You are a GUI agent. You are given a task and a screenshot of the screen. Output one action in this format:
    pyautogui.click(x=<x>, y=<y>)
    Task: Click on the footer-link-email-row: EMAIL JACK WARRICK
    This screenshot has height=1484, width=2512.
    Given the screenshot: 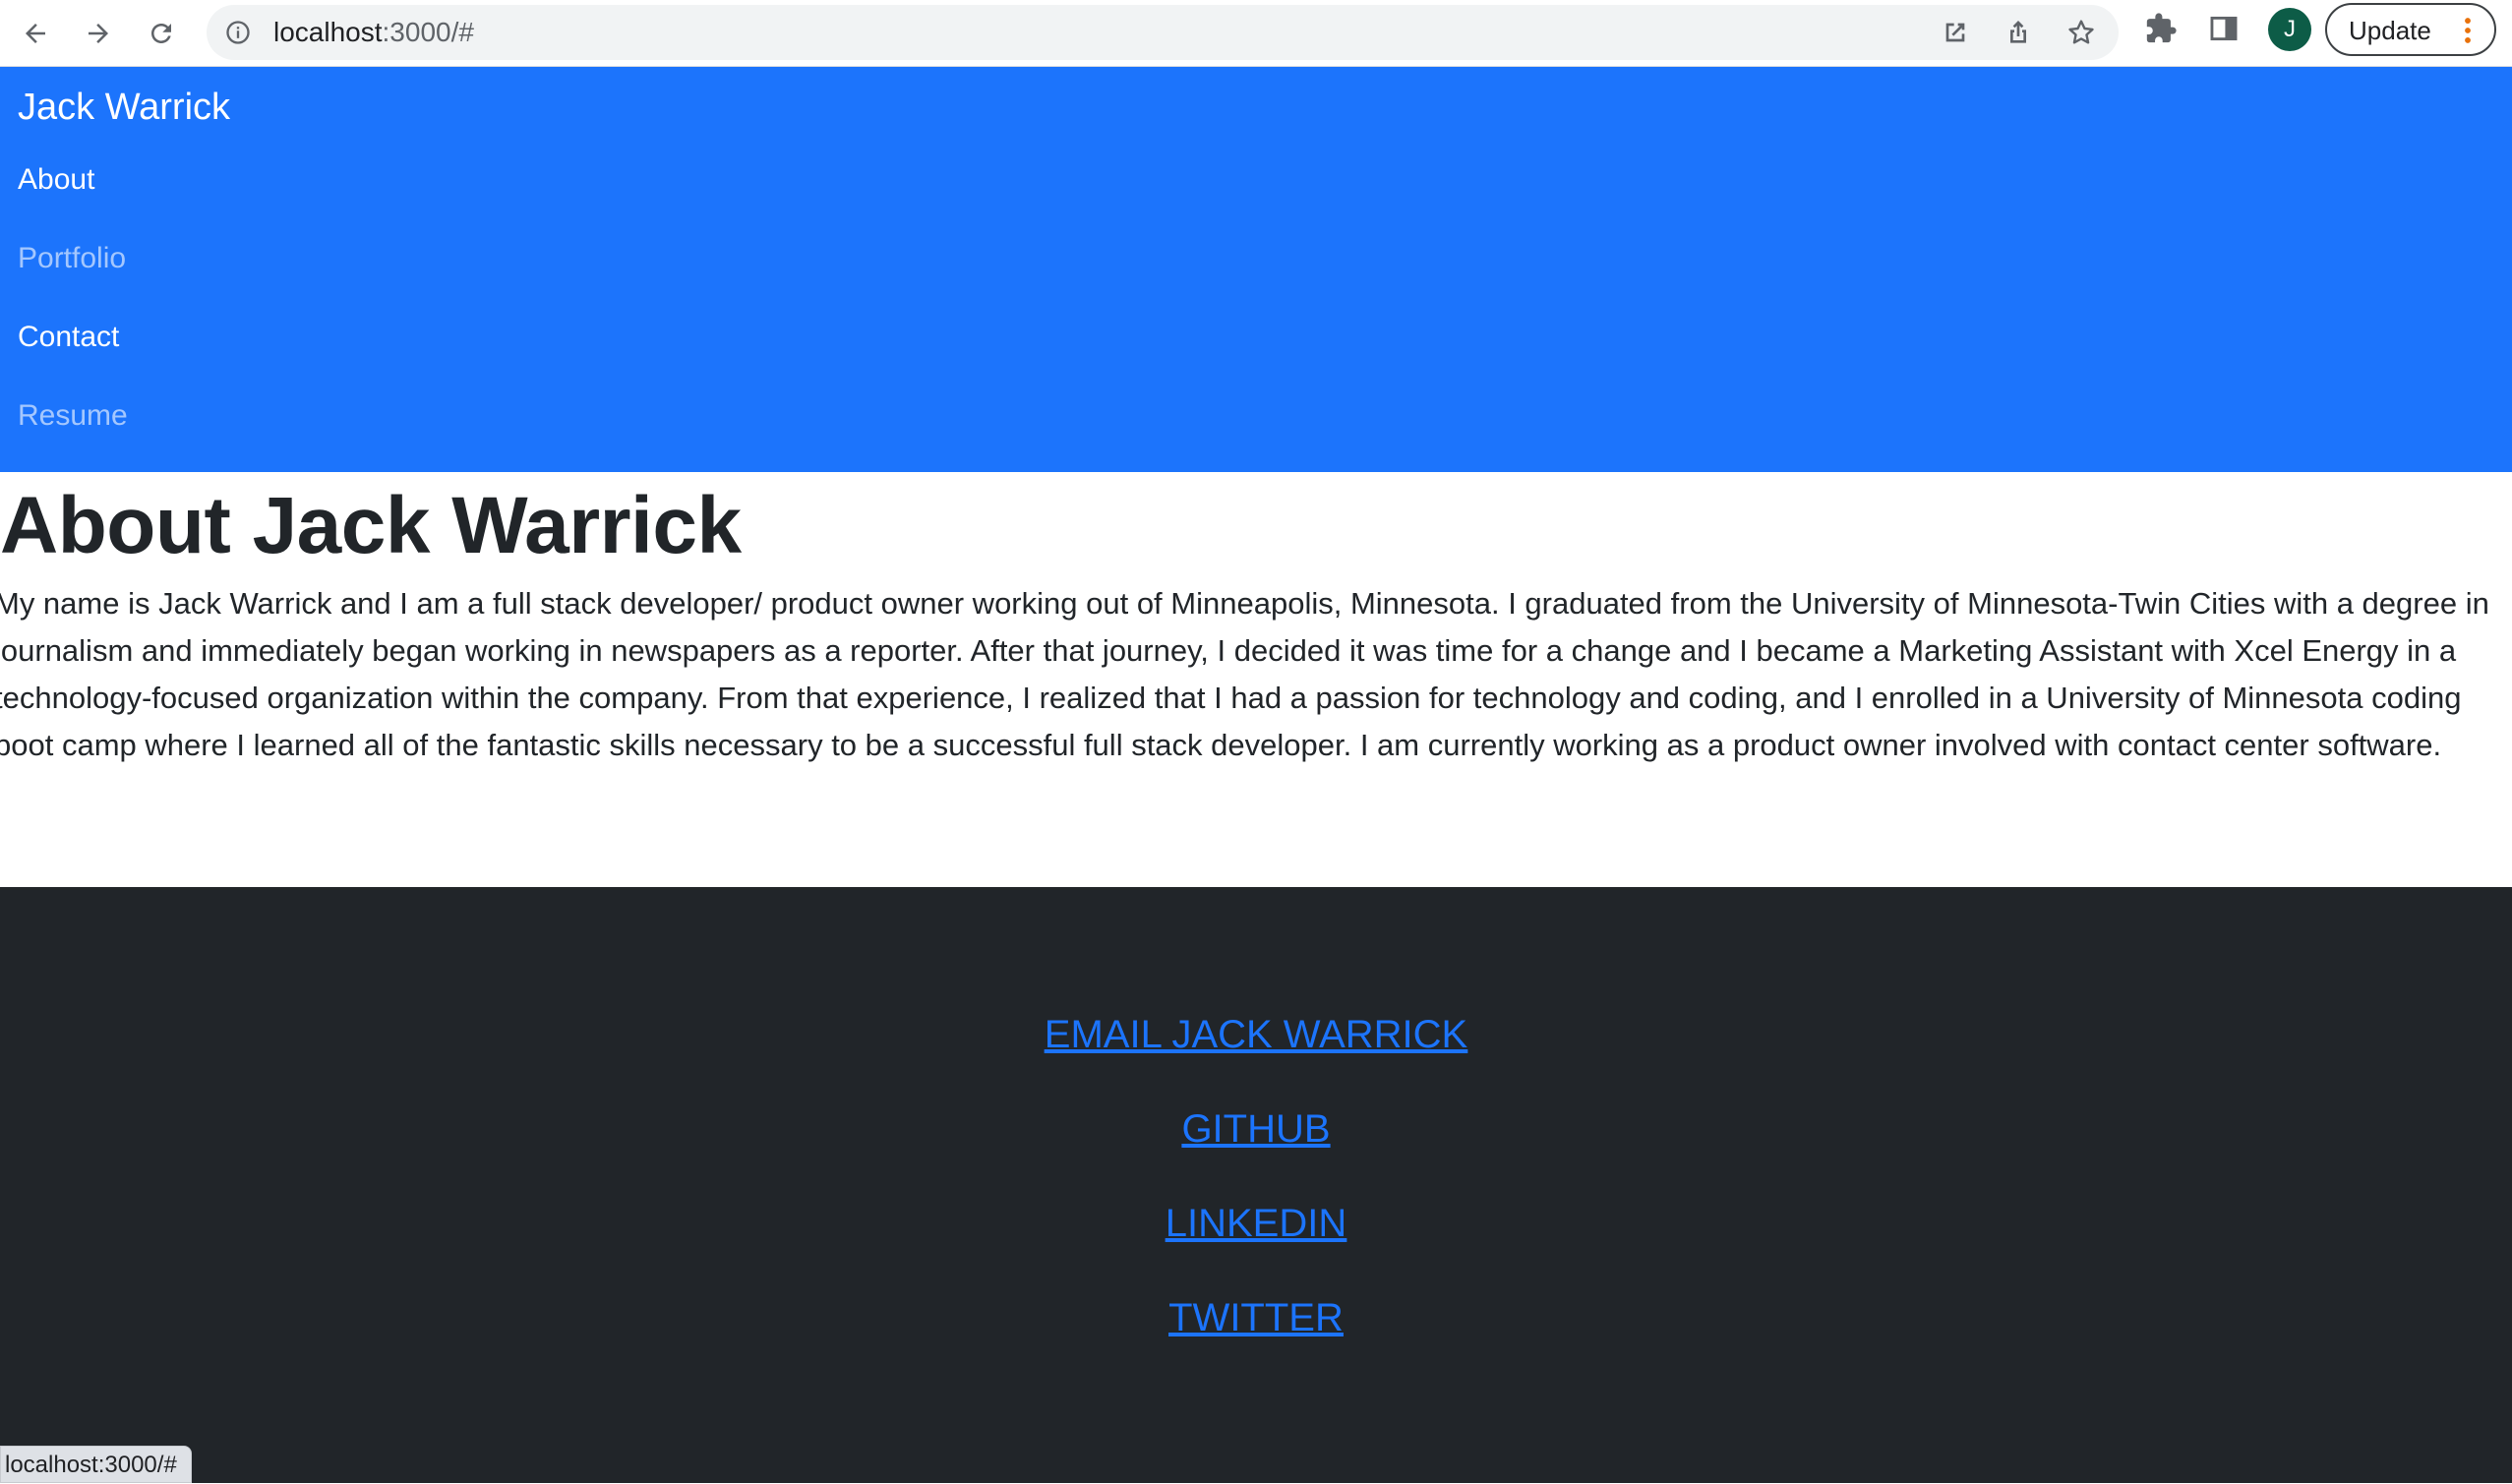 What is the action you would take?
    pyautogui.click(x=1256, y=1035)
    